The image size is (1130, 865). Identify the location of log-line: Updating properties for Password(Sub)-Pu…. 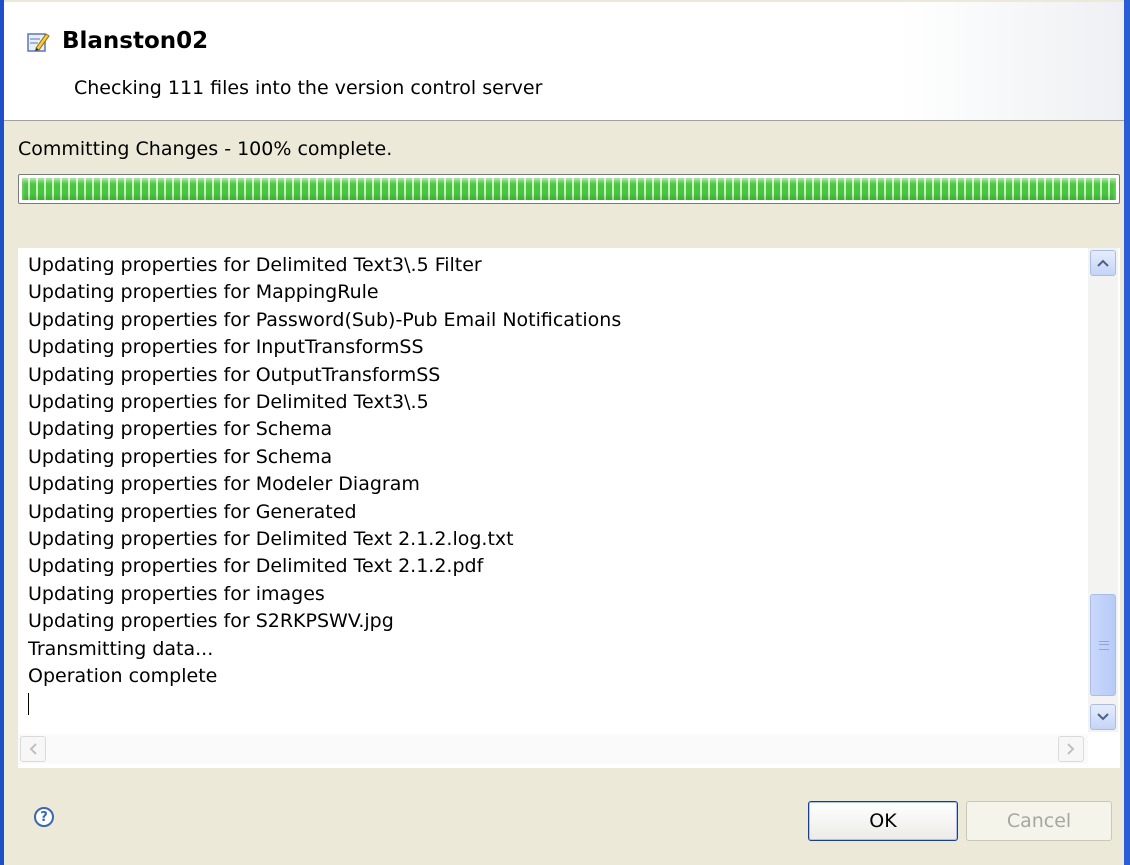
(325, 319).